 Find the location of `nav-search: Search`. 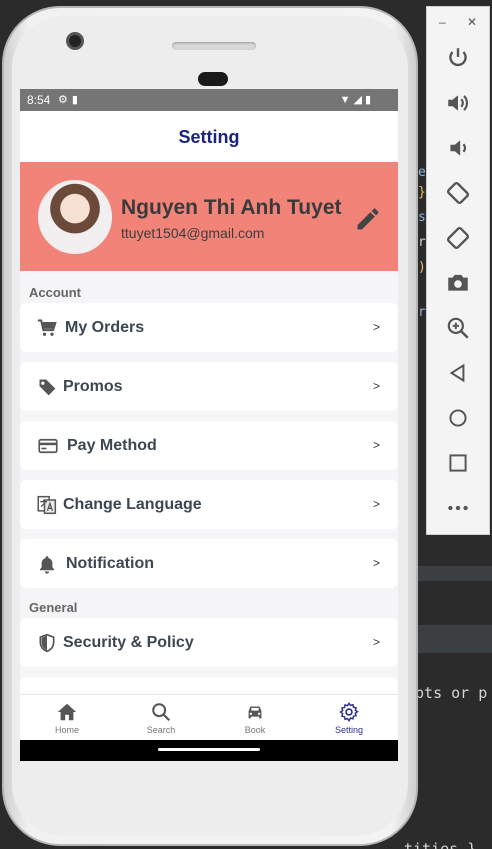

nav-search: Search is located at coordinates (161, 718).